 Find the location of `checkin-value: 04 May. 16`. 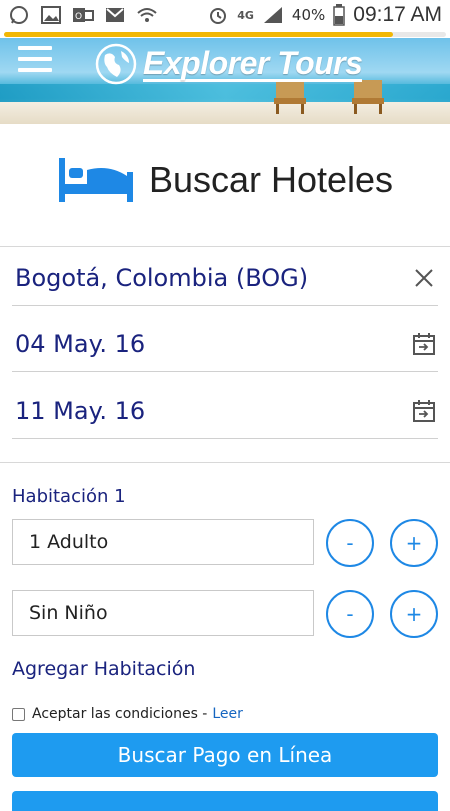

checkin-value: 04 May. 16 is located at coordinates (78, 344).